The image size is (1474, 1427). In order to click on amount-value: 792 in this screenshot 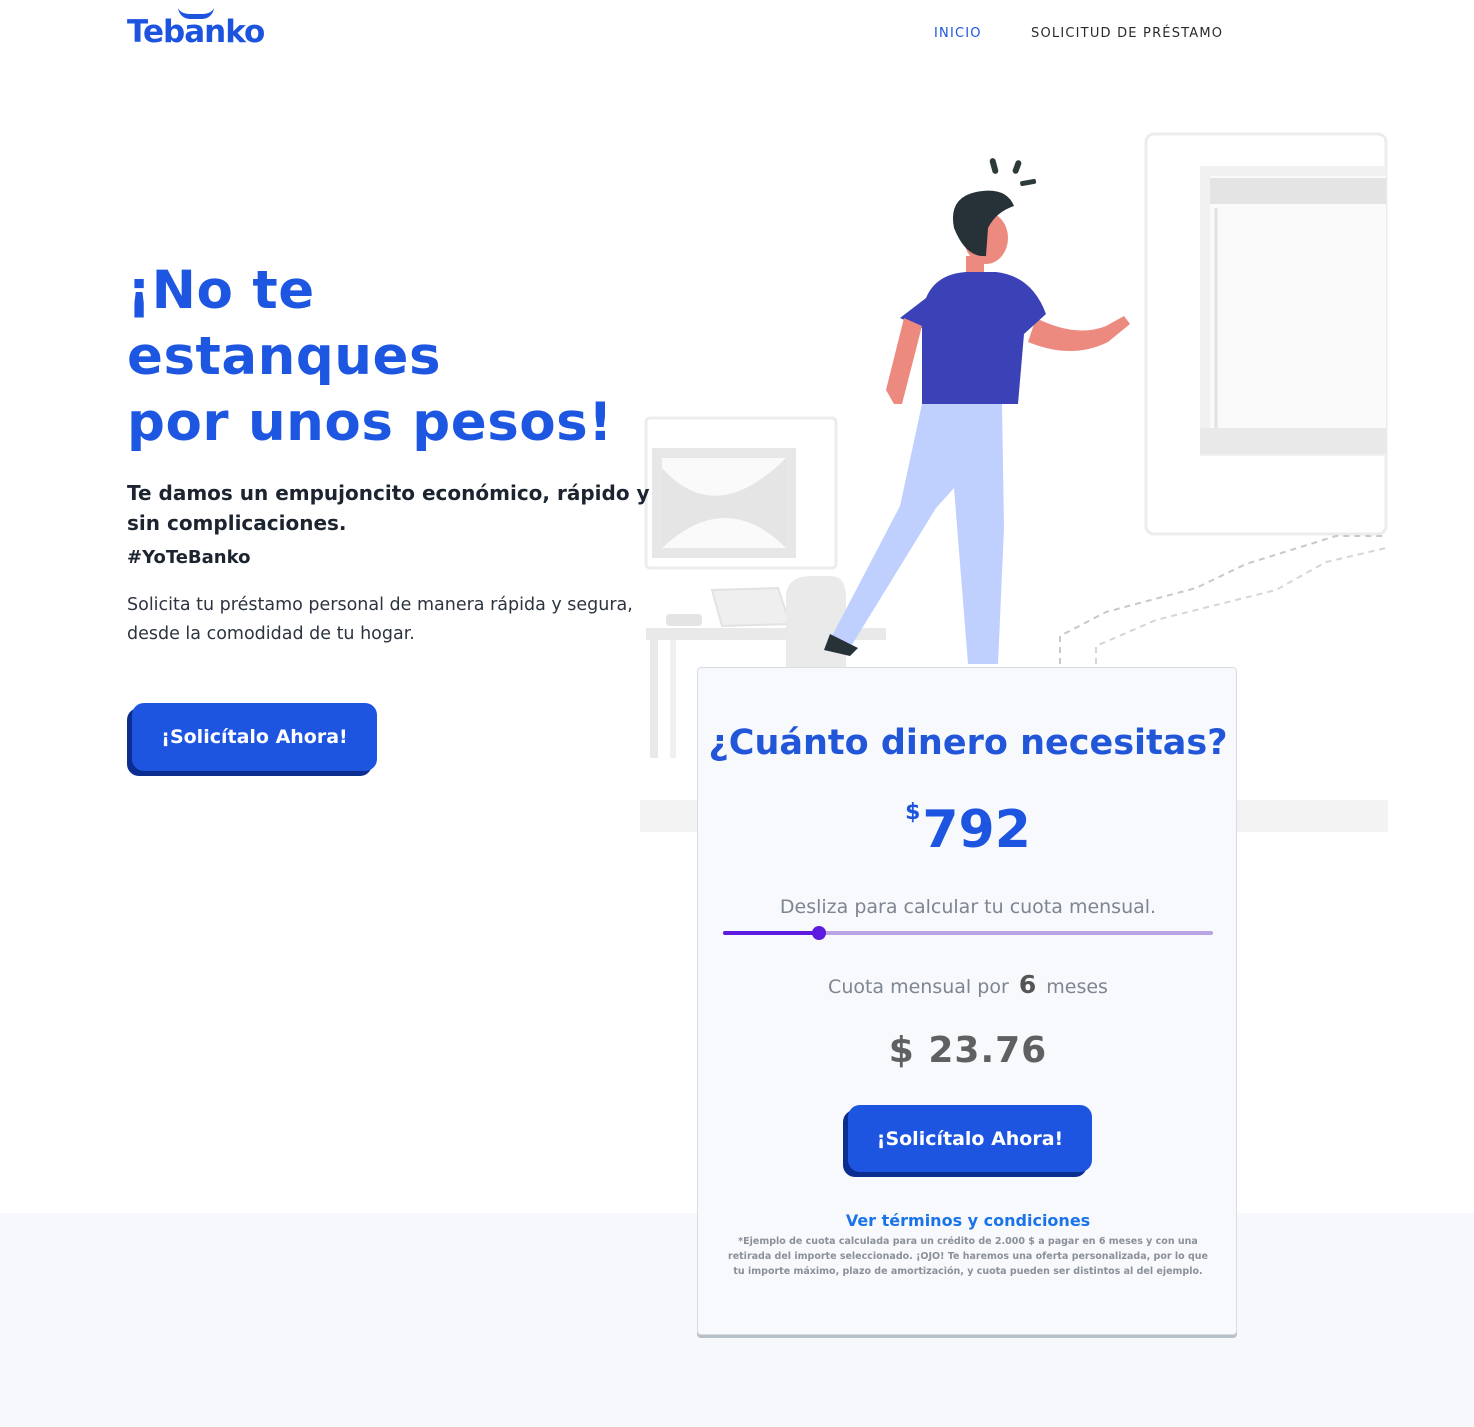, I will do `click(976, 830)`.